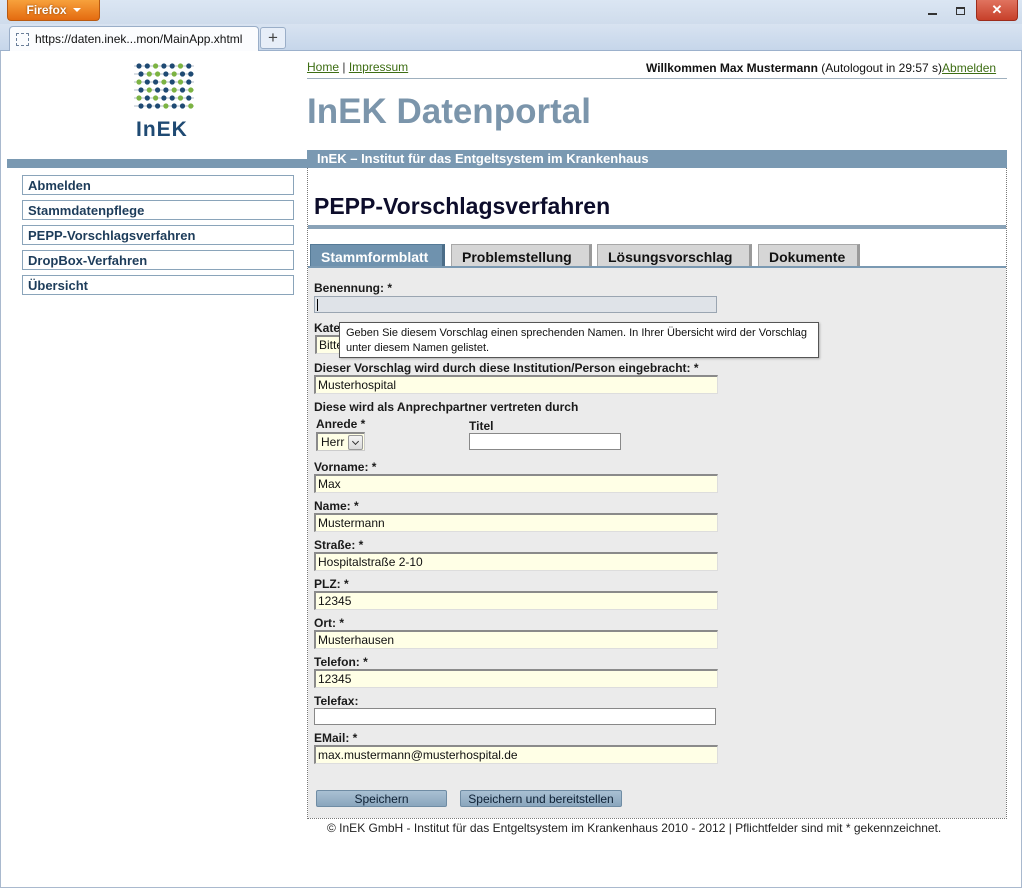 The height and width of the screenshot is (888, 1022). Describe the element at coordinates (341, 424) in the screenshot. I see `anrede-label: Anrede *` at that location.